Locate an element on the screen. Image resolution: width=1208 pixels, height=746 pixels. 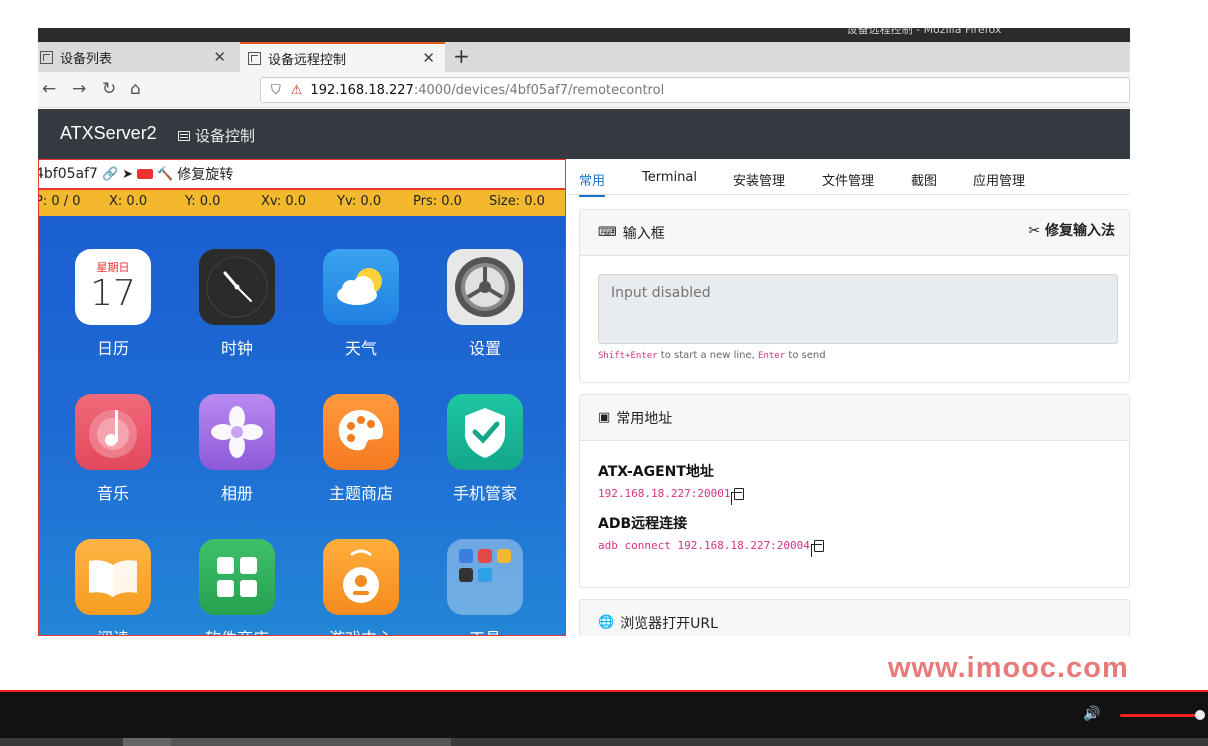
adb-remote-row: adb connect 192.168.18.227:20004 is located at coordinates (711, 548).